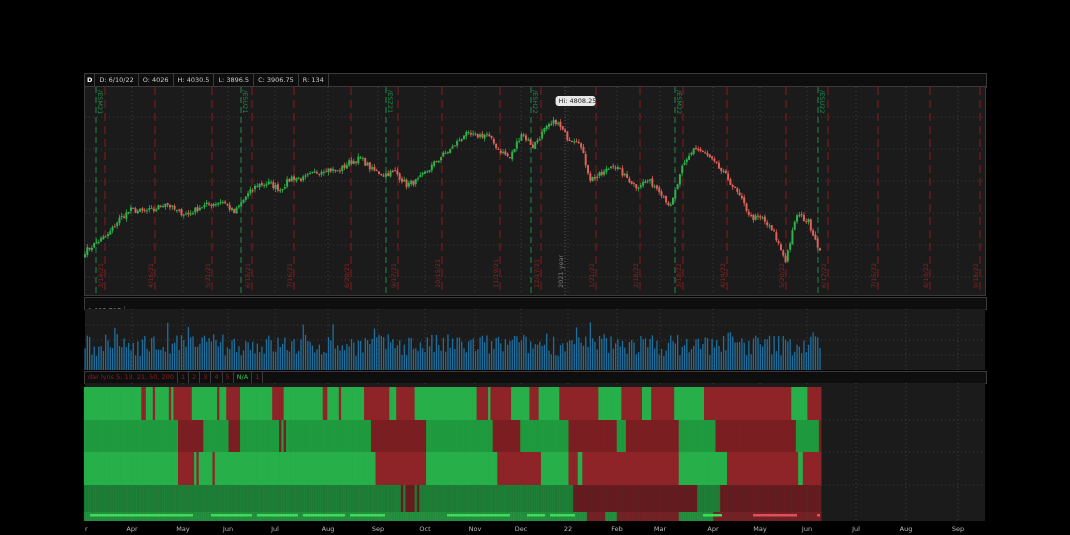  I want to click on signal-segment, so click(324, 515).